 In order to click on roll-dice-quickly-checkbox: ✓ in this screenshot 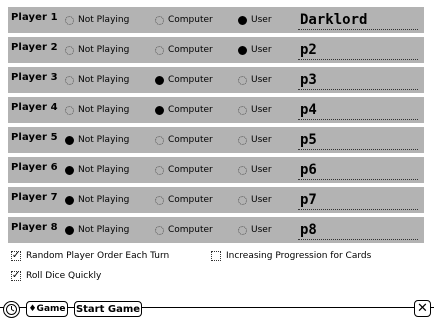, I will do `click(16, 276)`.